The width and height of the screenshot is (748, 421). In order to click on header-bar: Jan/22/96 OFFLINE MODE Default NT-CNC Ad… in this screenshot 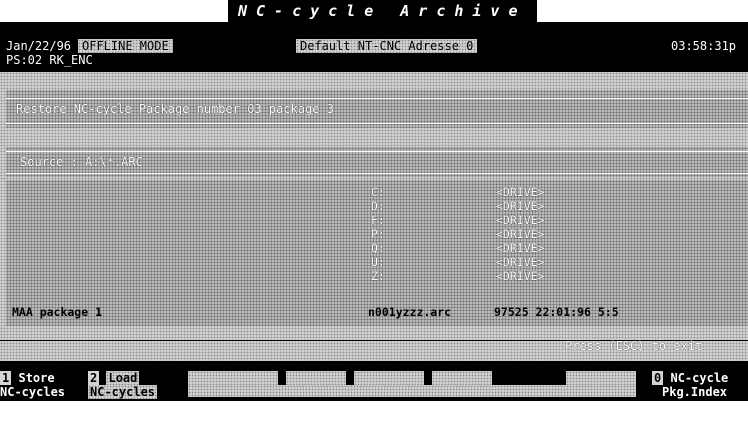, I will do `click(374, 47)`.